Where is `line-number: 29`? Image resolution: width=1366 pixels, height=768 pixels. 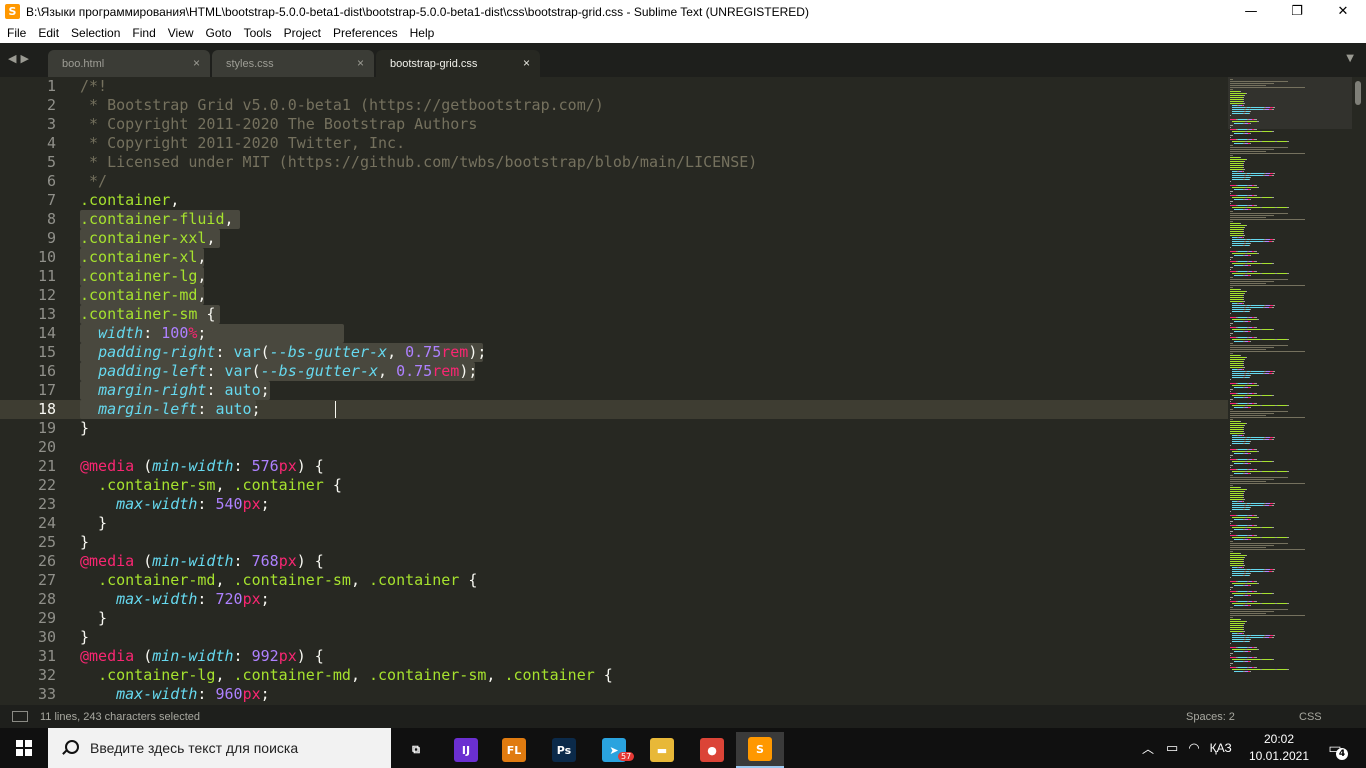 line-number: 29 is located at coordinates (28, 618).